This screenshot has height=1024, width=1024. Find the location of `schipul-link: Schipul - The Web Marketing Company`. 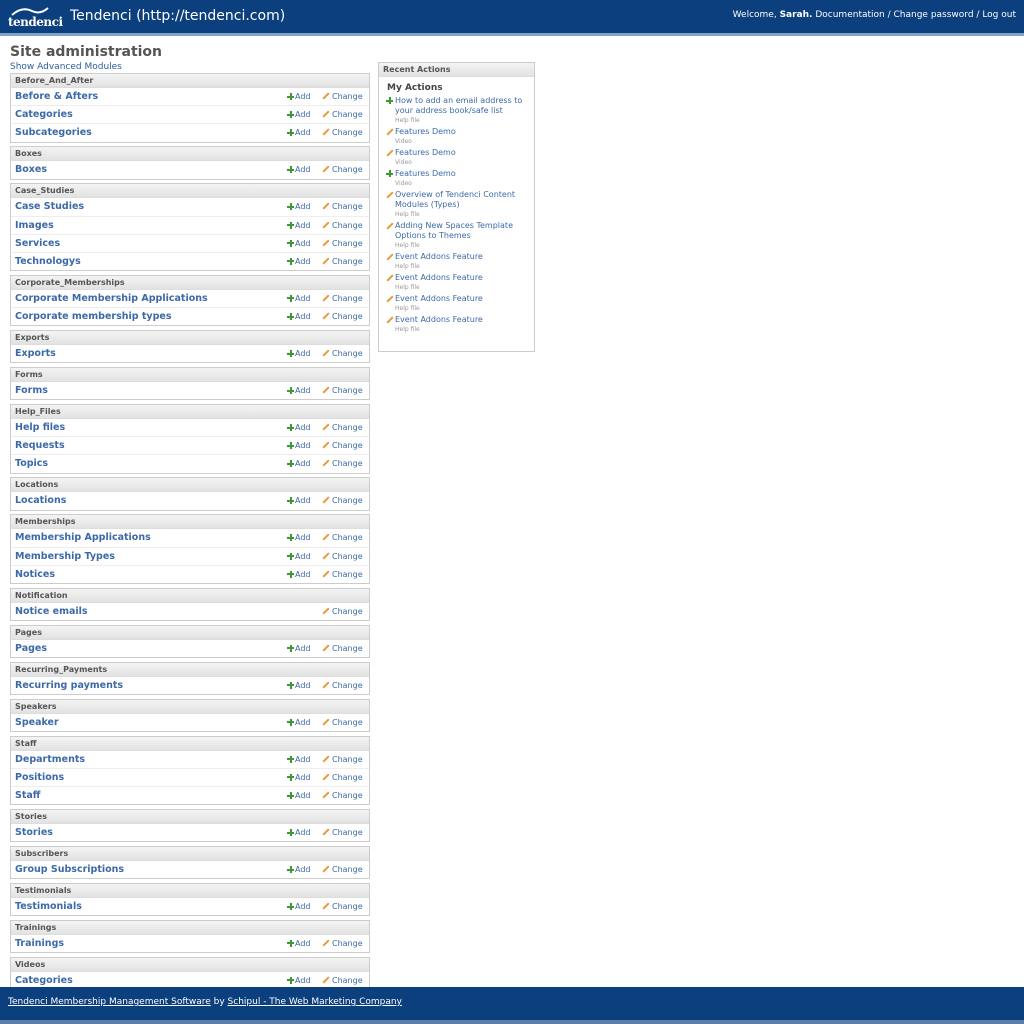

schipul-link: Schipul - The Web Marketing Company is located at coordinates (315, 1002).